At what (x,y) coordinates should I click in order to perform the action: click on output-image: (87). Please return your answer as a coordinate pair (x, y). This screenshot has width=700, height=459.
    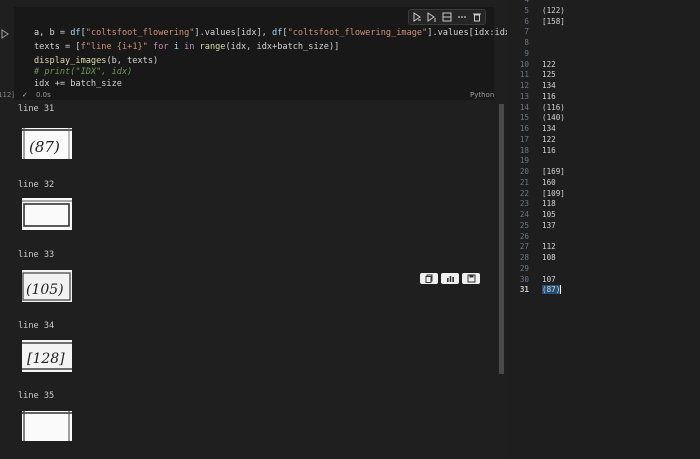
    Looking at the image, I should click on (47, 143).